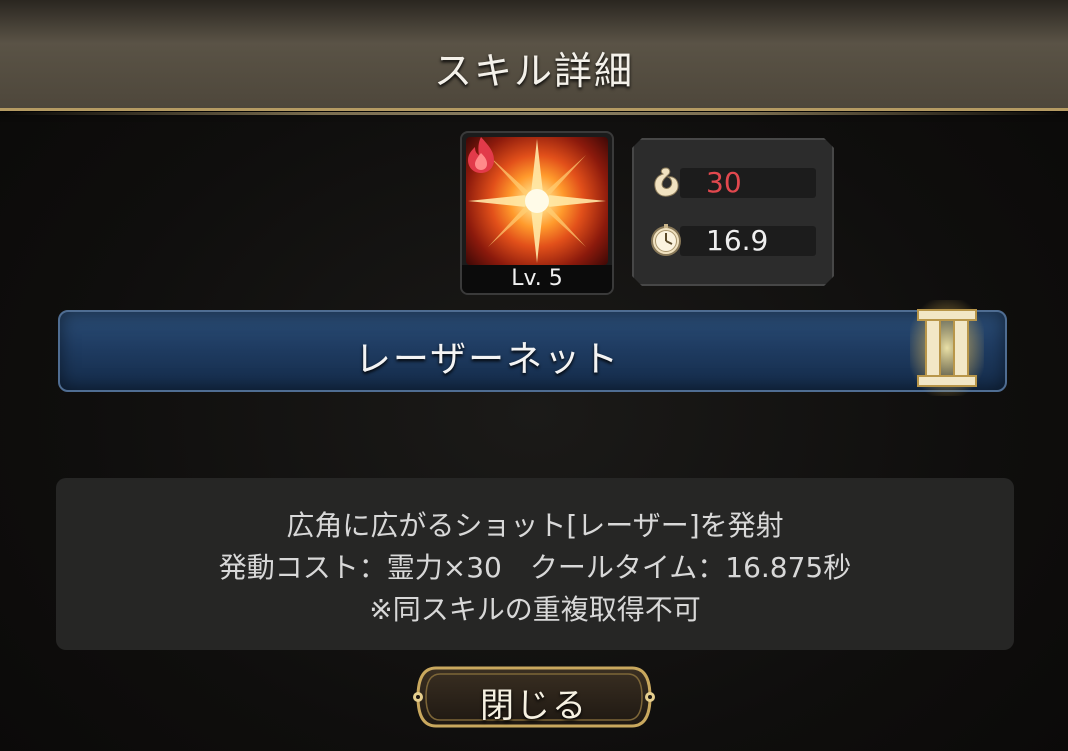  What do you see at coordinates (537, 279) in the screenshot?
I see `skill-level-label: Lv. 5` at bounding box center [537, 279].